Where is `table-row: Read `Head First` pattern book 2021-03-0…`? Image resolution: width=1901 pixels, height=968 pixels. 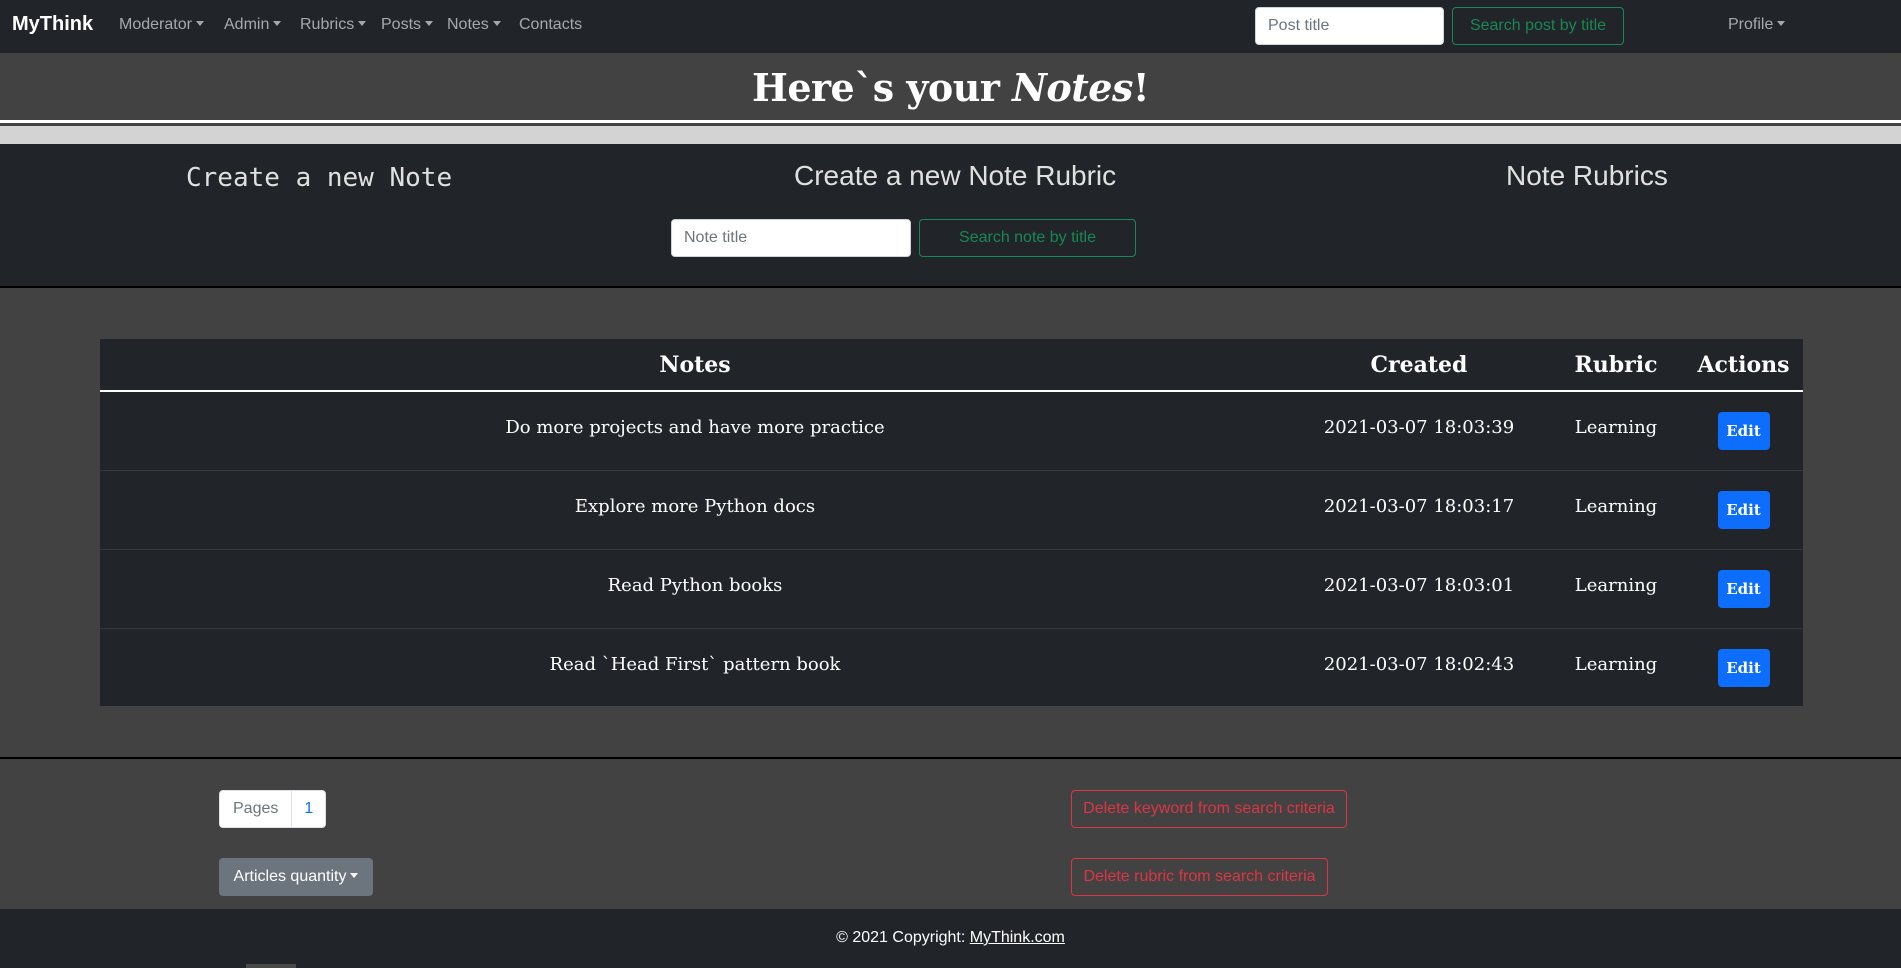
table-row: Read `Head First` pattern book 2021-03-0… is located at coordinates (951, 667).